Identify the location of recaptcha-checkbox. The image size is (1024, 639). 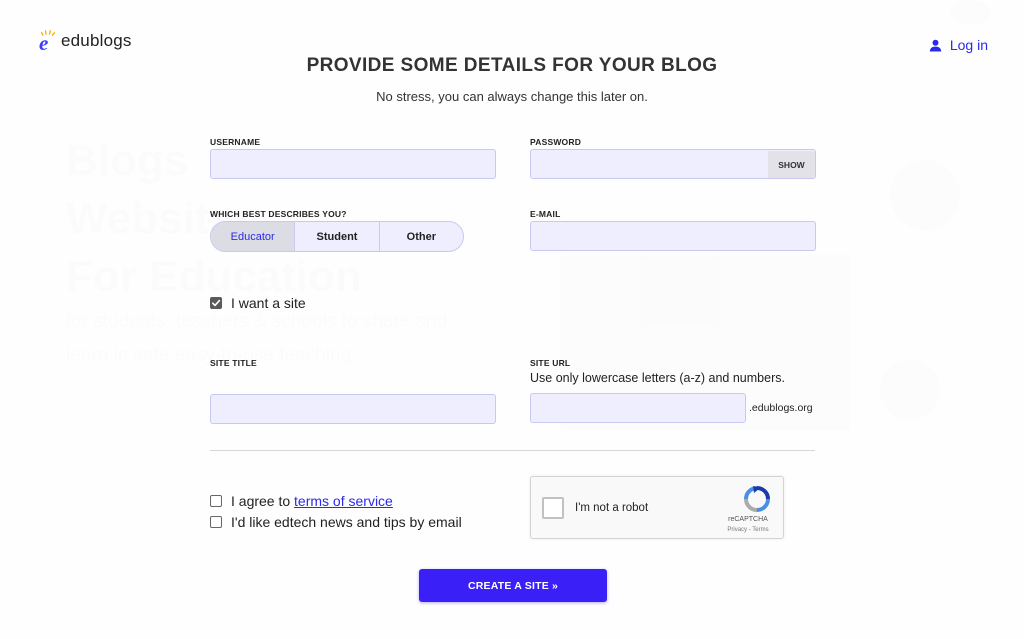
(553, 508).